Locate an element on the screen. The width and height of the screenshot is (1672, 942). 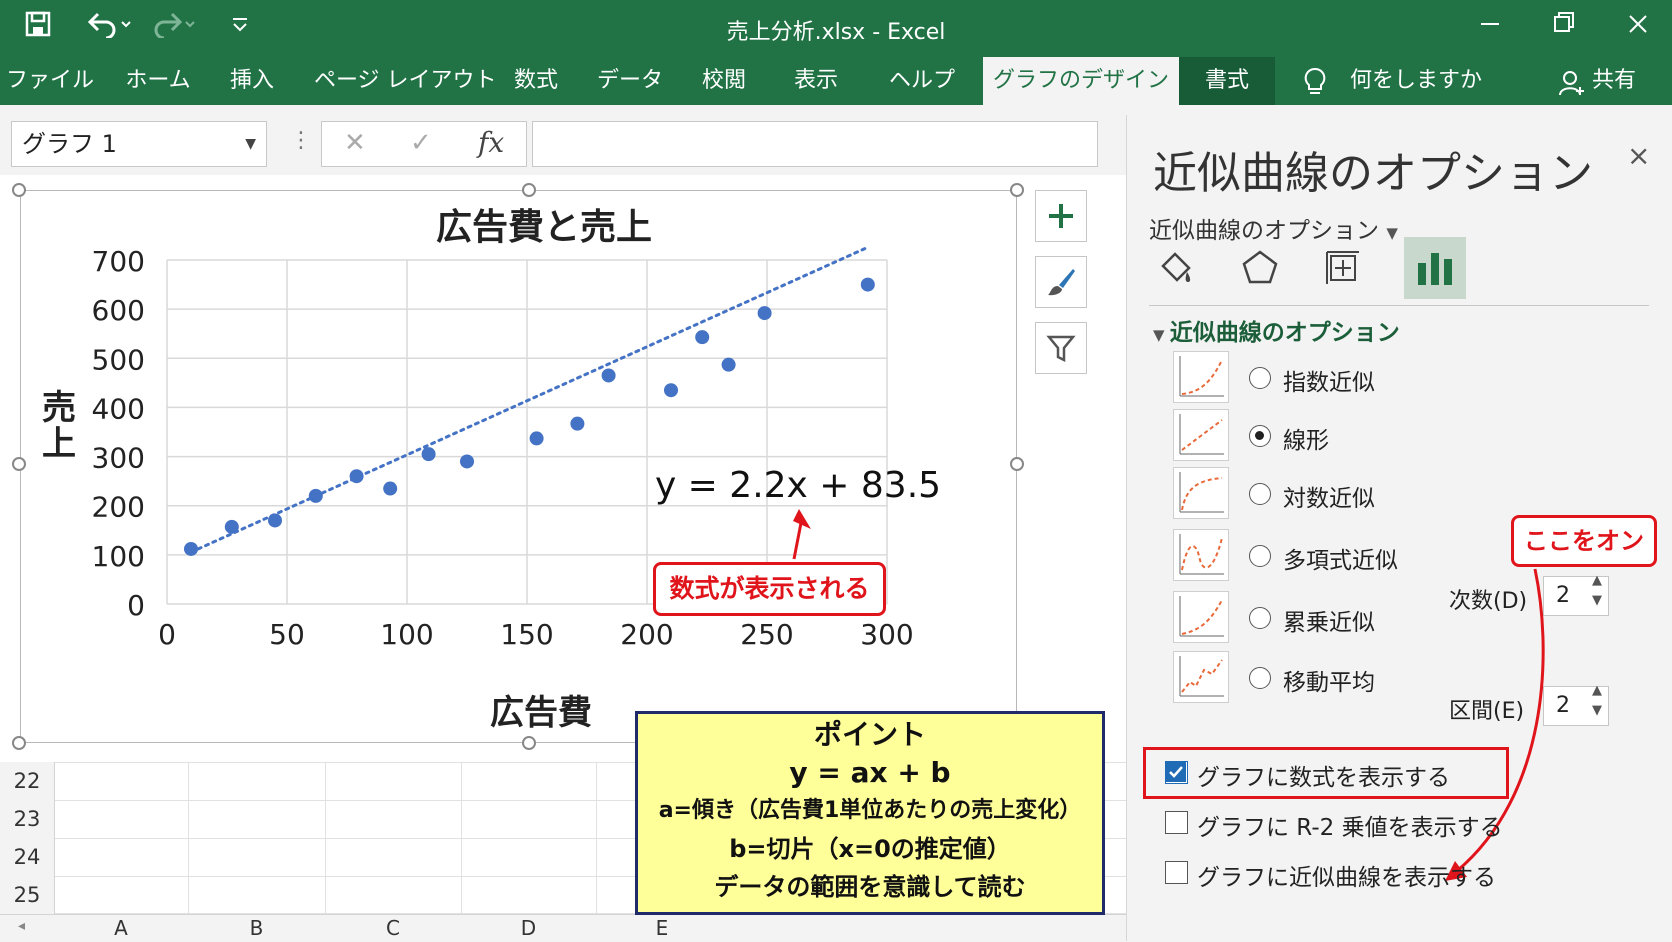
equation-arrow is located at coordinates (797, 541).